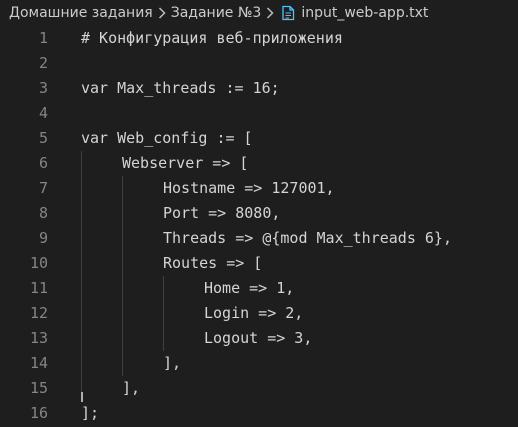  Describe the element at coordinates (259, 363) in the screenshot. I see `code-line: 14],` at that location.